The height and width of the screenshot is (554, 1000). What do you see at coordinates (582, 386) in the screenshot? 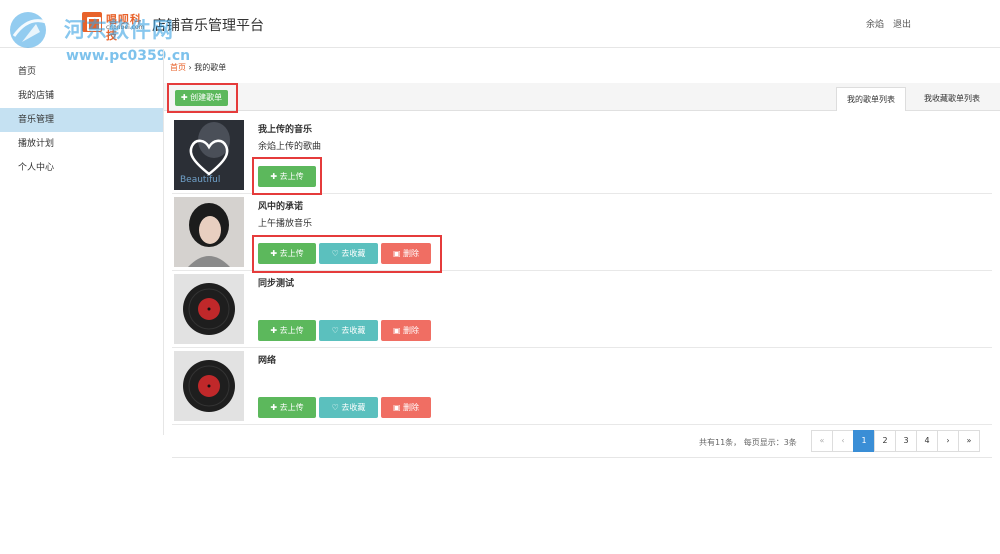
I see `playlist-item: 网络 ✚ 去上传 ♡ 去收藏 ▣ 删除` at bounding box center [582, 386].